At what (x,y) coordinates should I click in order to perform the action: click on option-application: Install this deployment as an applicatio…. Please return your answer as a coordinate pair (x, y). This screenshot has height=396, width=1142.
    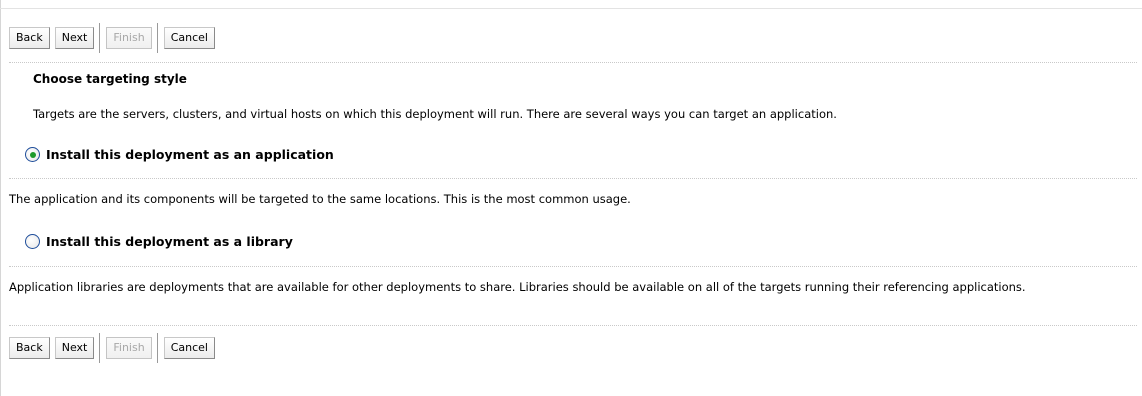
    Looking at the image, I should click on (179, 154).